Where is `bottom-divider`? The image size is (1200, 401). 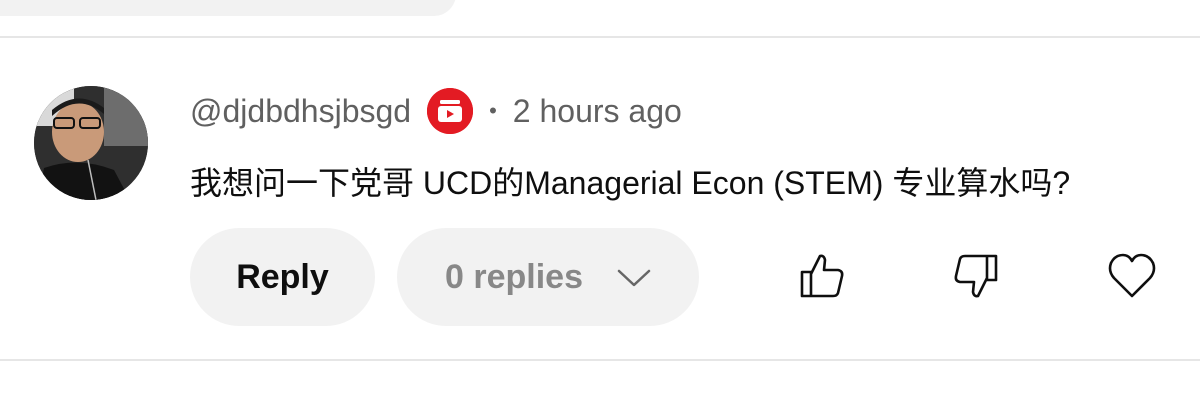 bottom-divider is located at coordinates (600, 360).